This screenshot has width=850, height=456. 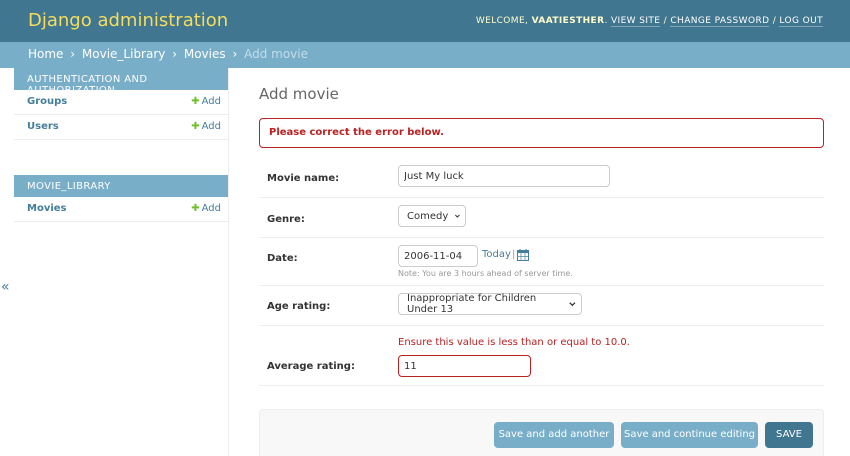 I want to click on movie-name-input, so click(x=504, y=176).